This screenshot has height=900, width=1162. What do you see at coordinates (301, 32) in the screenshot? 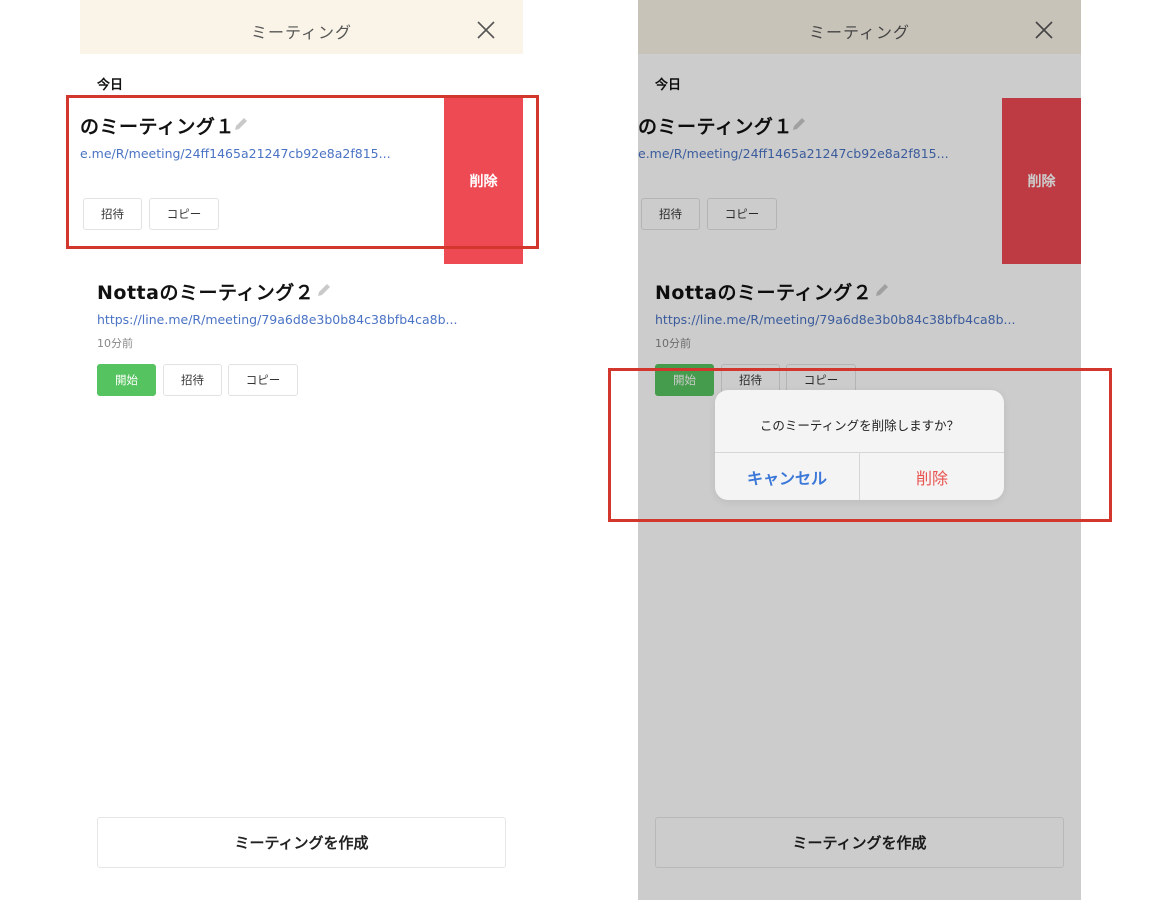
I see `page-title: ミーティング` at bounding box center [301, 32].